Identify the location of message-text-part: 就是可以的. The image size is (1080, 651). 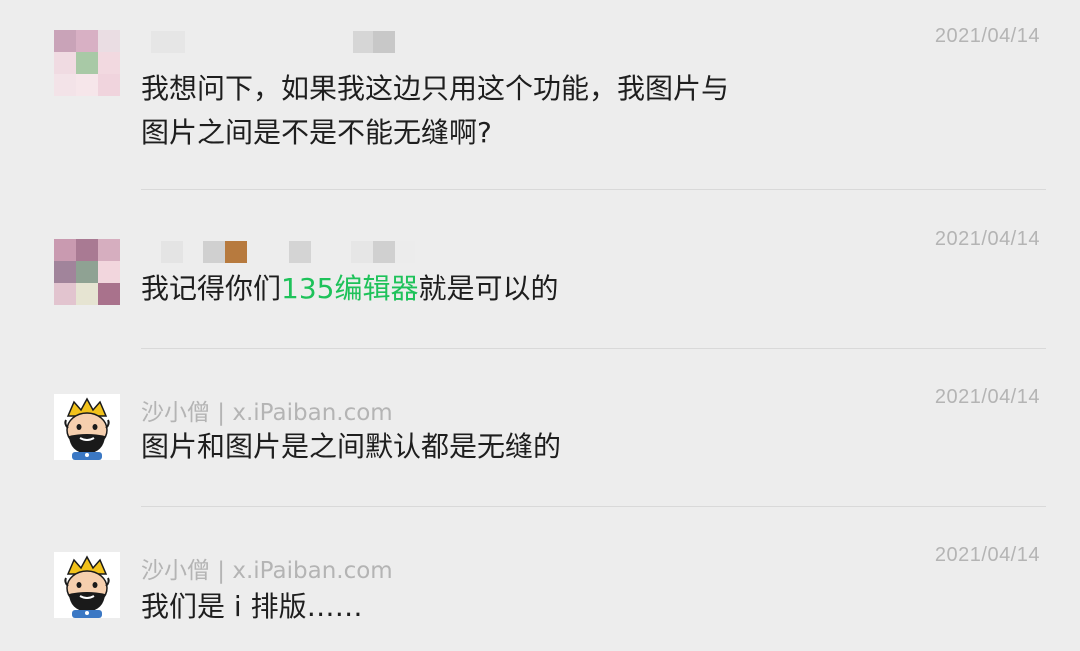
(488, 288).